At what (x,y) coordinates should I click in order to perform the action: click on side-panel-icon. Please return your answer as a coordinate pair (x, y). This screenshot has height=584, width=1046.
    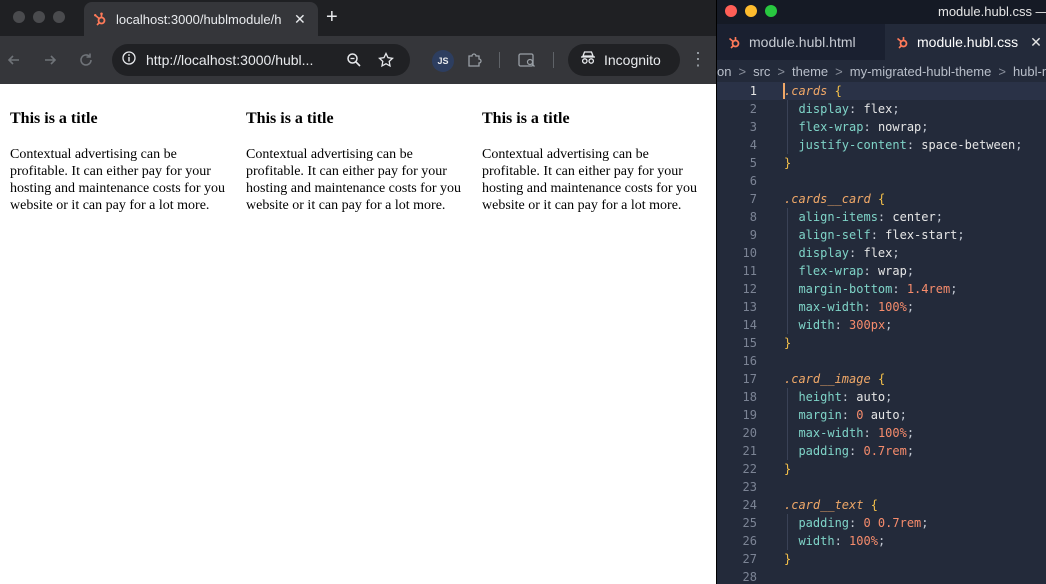
    Looking at the image, I should click on (527, 60).